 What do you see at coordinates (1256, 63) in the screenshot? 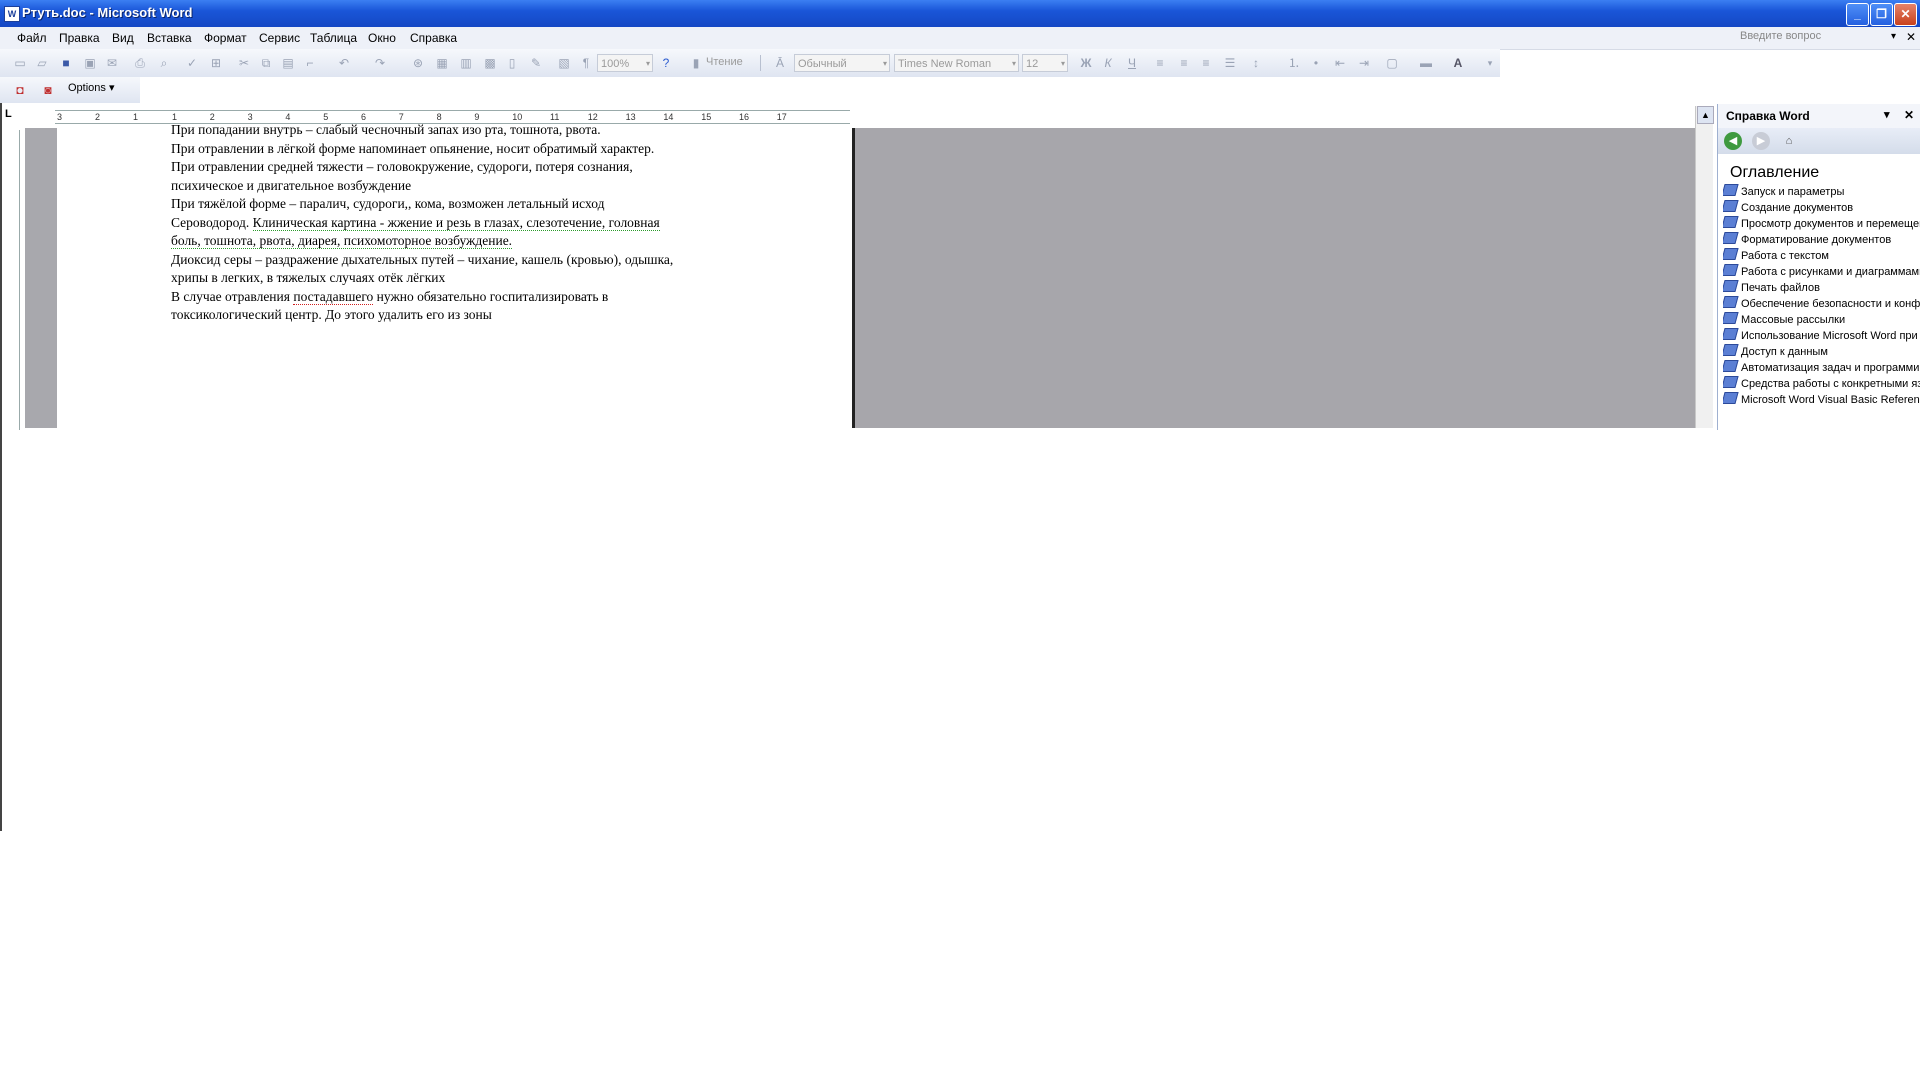
I see `line-spacing-icon: ↕` at bounding box center [1256, 63].